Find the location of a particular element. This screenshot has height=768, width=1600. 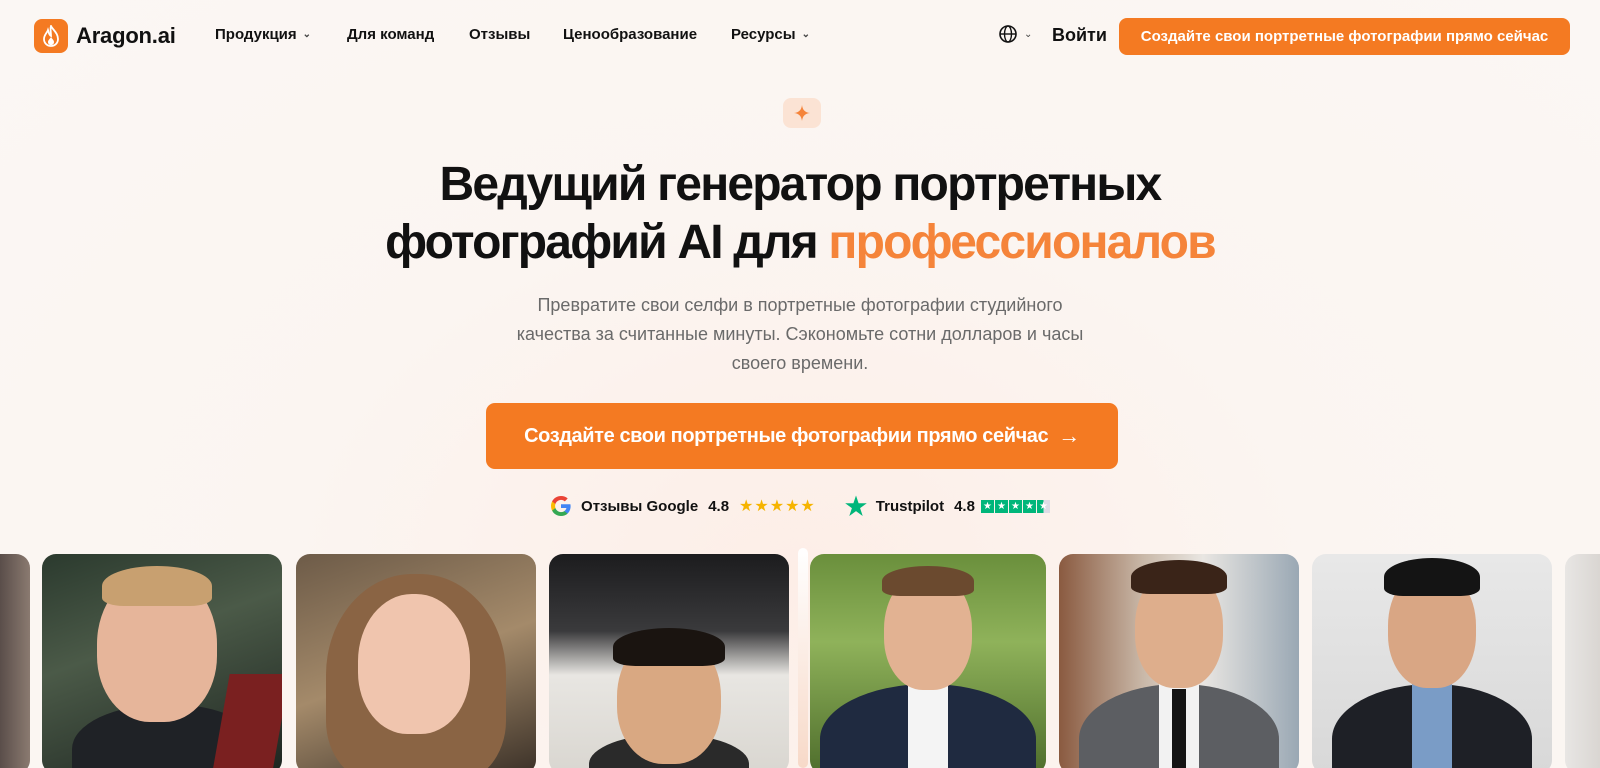

rating-source: Trustpilot is located at coordinates (910, 506).